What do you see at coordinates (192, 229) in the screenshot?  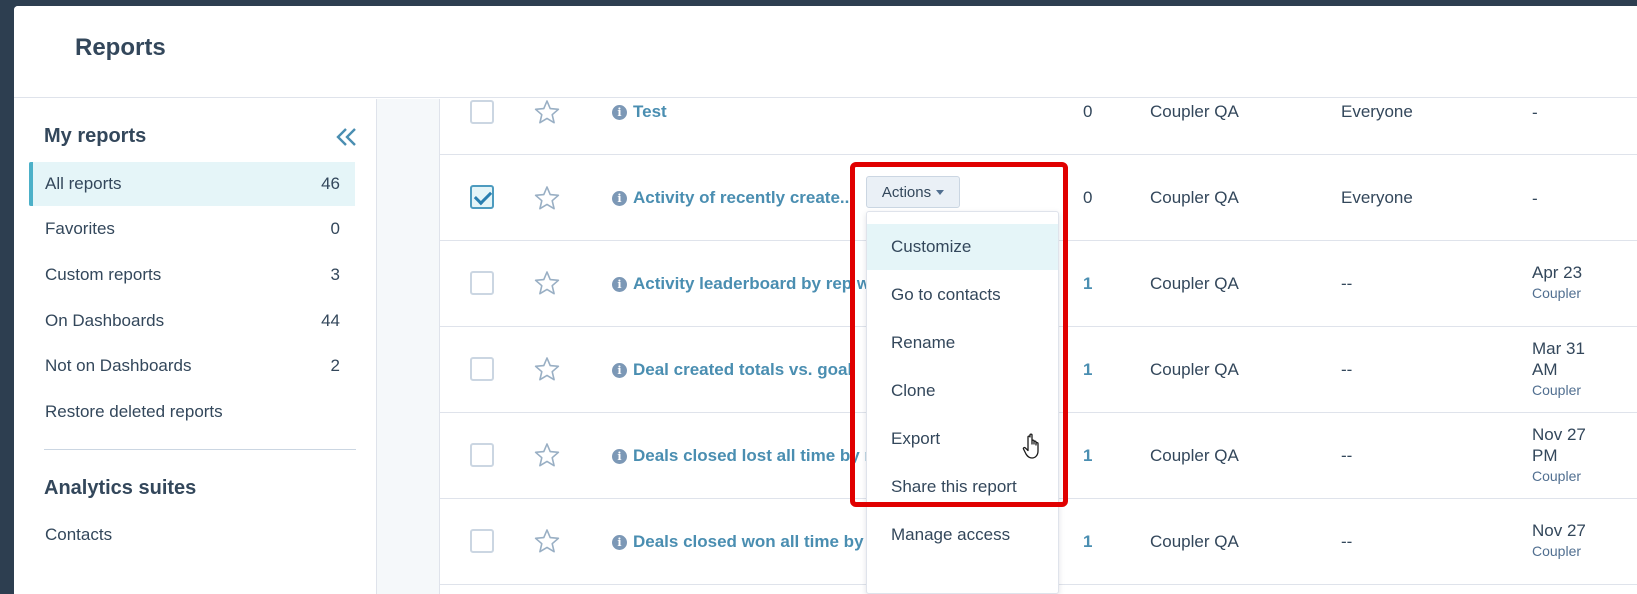 I see `sidebar-item-favorites: Favorites 0` at bounding box center [192, 229].